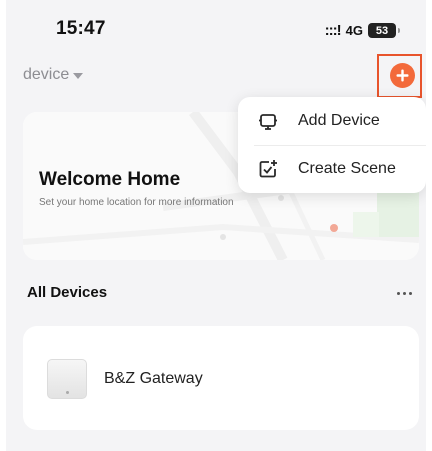  I want to click on battery-level: 53, so click(382, 30).